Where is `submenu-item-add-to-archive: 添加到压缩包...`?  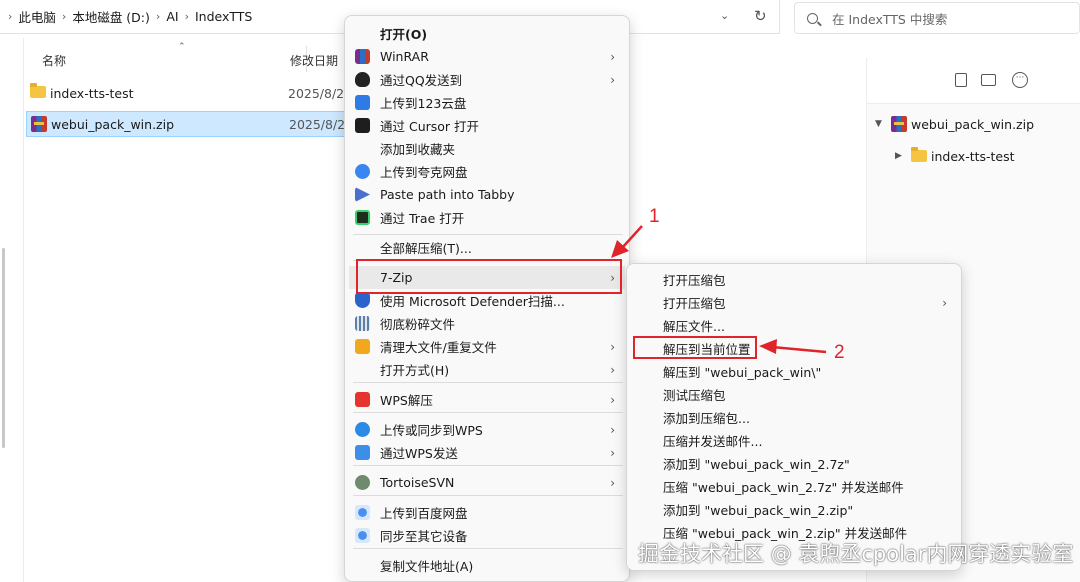 submenu-item-add-to-archive: 添加到压缩包... is located at coordinates (794, 417).